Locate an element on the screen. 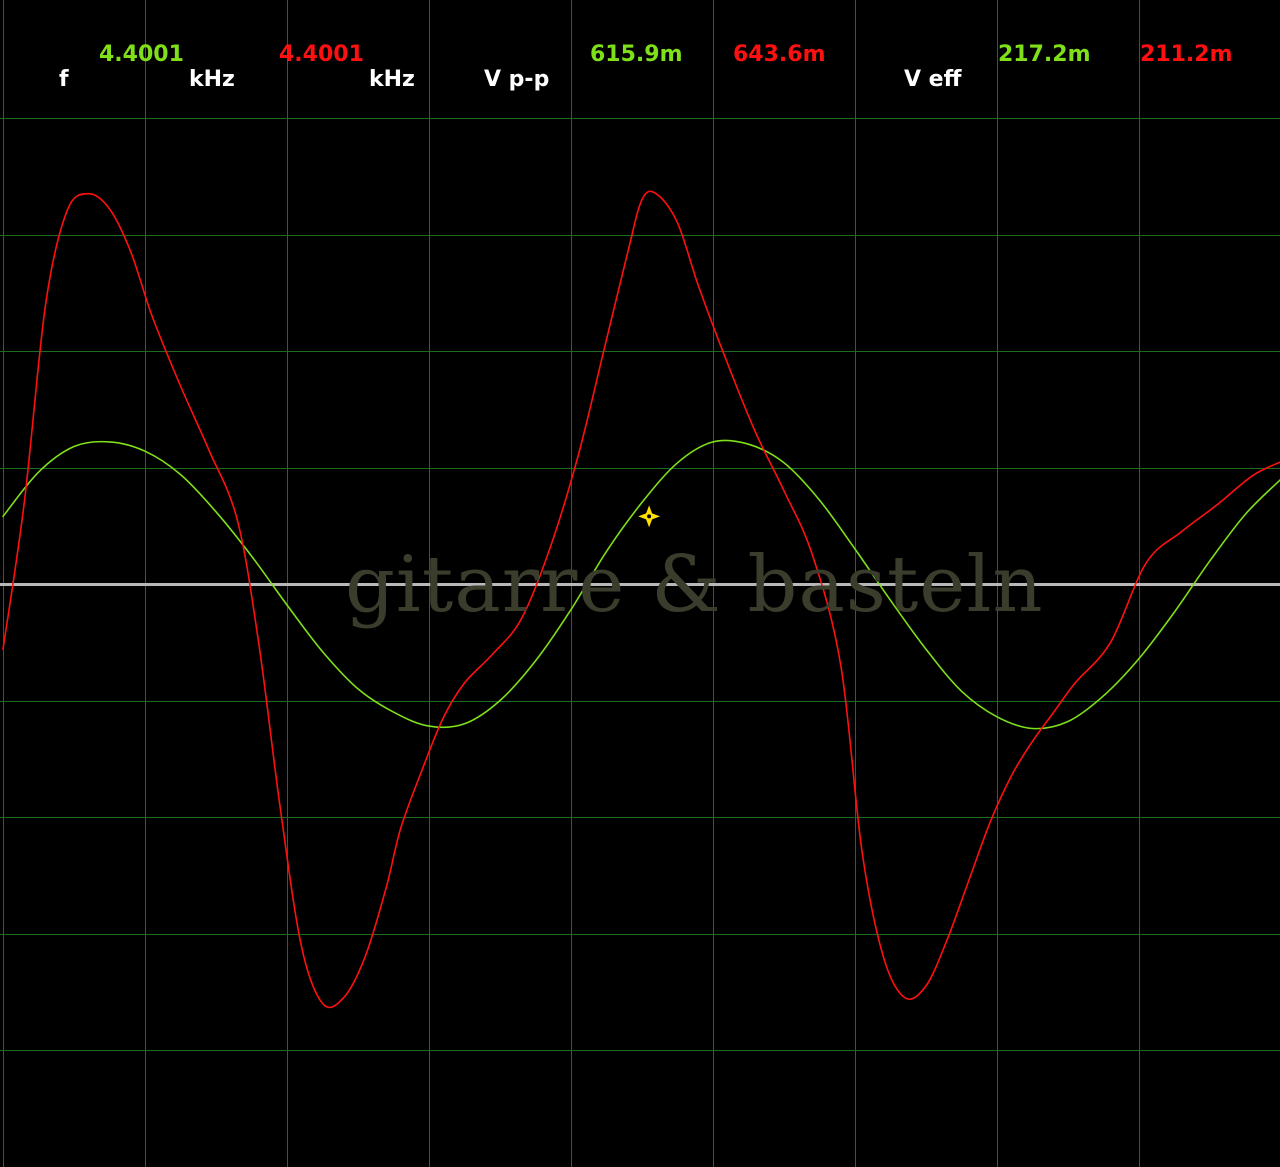 This screenshot has height=1167, width=1280. ch1-veff-value: 217.2m is located at coordinates (1044, 54).